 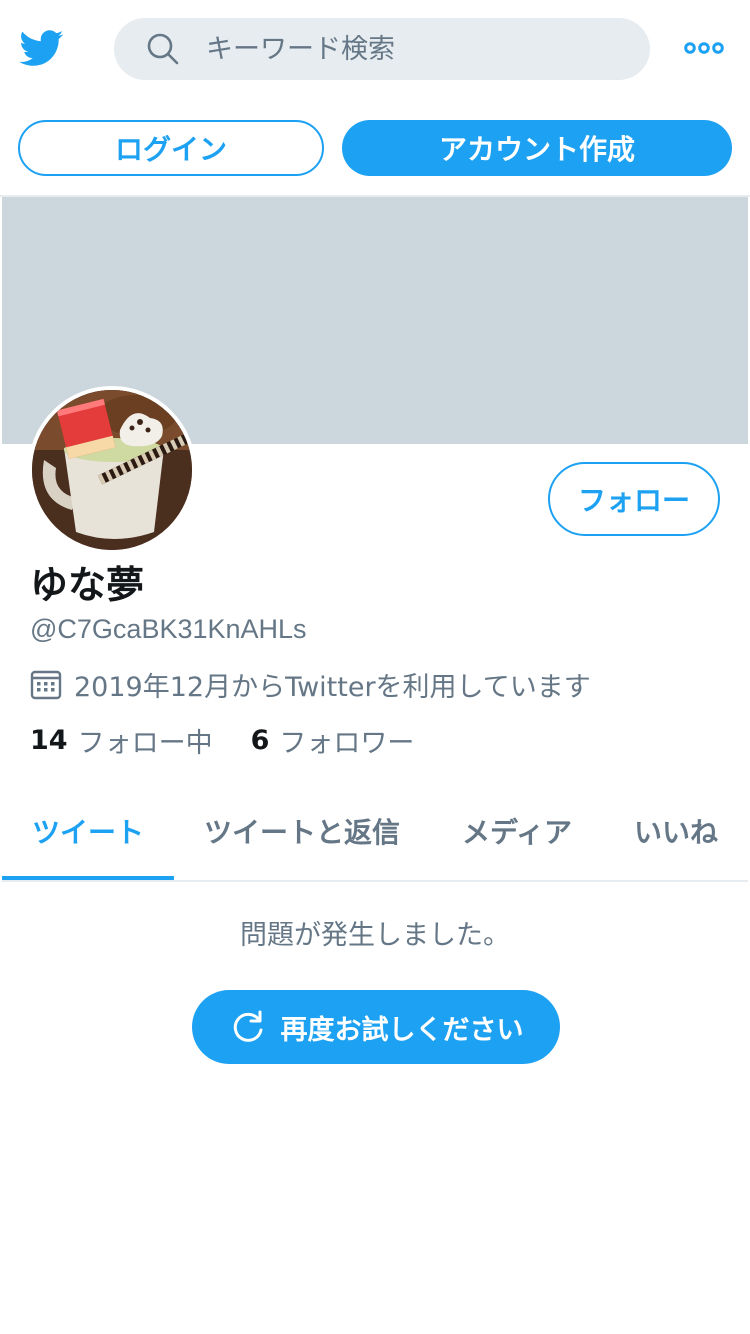 I want to click on followers-label: フォロワー, so click(x=347, y=743).